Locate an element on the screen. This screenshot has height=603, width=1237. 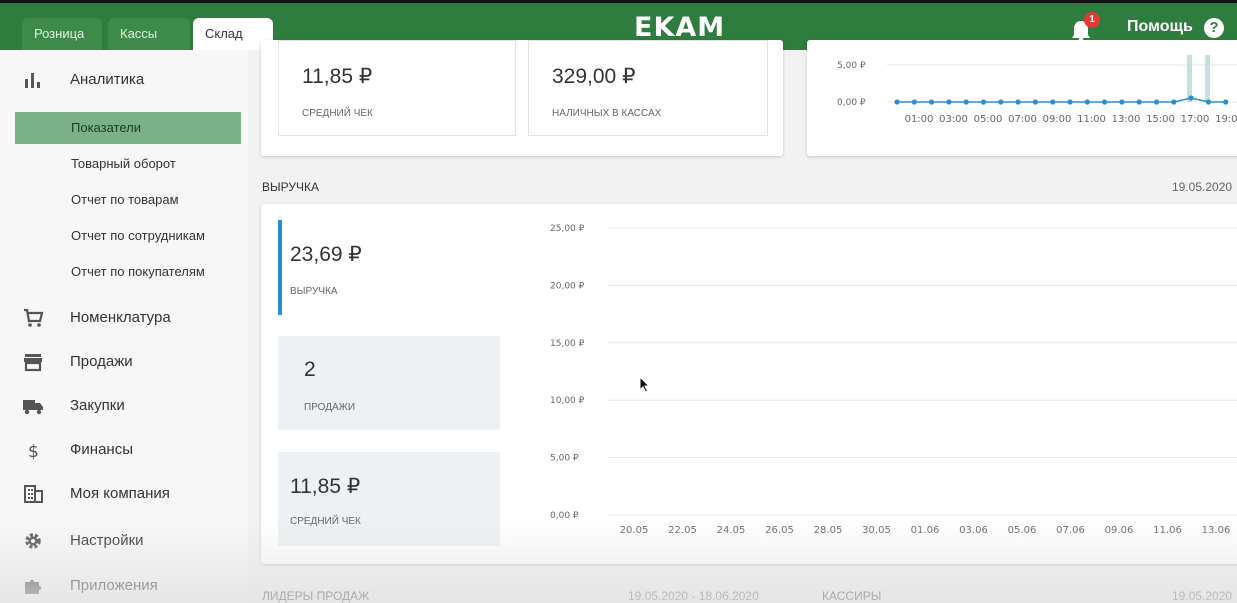
hourly-x-tick: 19:00 is located at coordinates (1226, 119).